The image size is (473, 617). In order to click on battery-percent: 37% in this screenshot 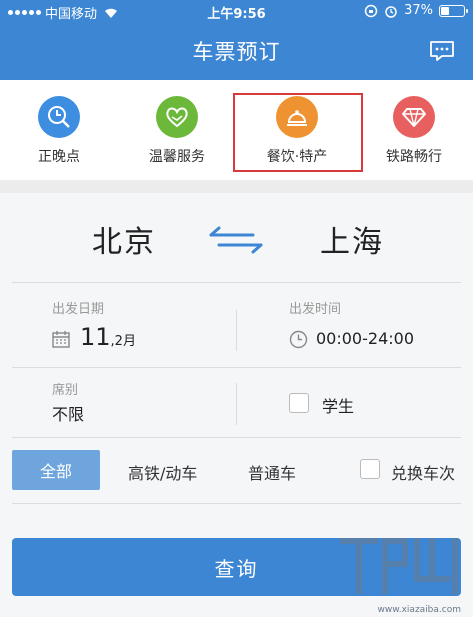, I will do `click(418, 10)`.